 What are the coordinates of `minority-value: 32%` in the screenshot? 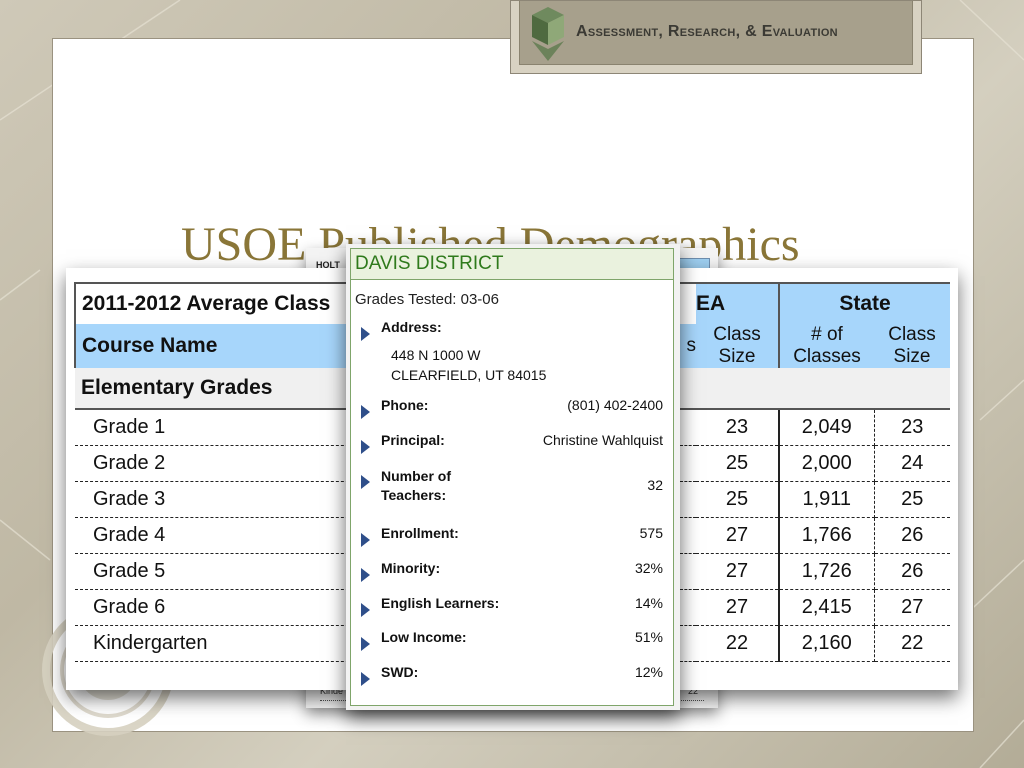 It's located at (648, 568).